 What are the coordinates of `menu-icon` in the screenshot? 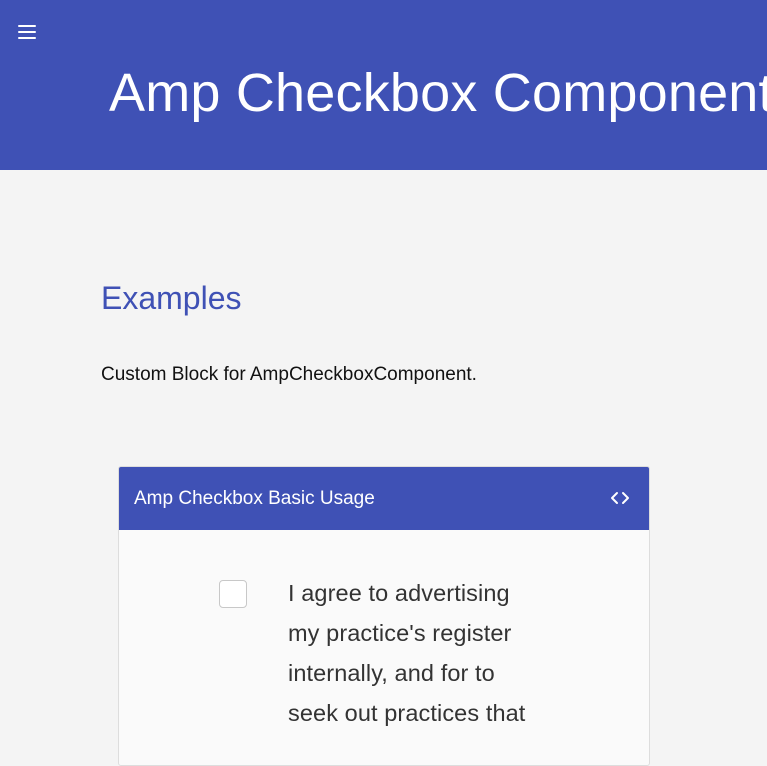 It's located at (27, 32).